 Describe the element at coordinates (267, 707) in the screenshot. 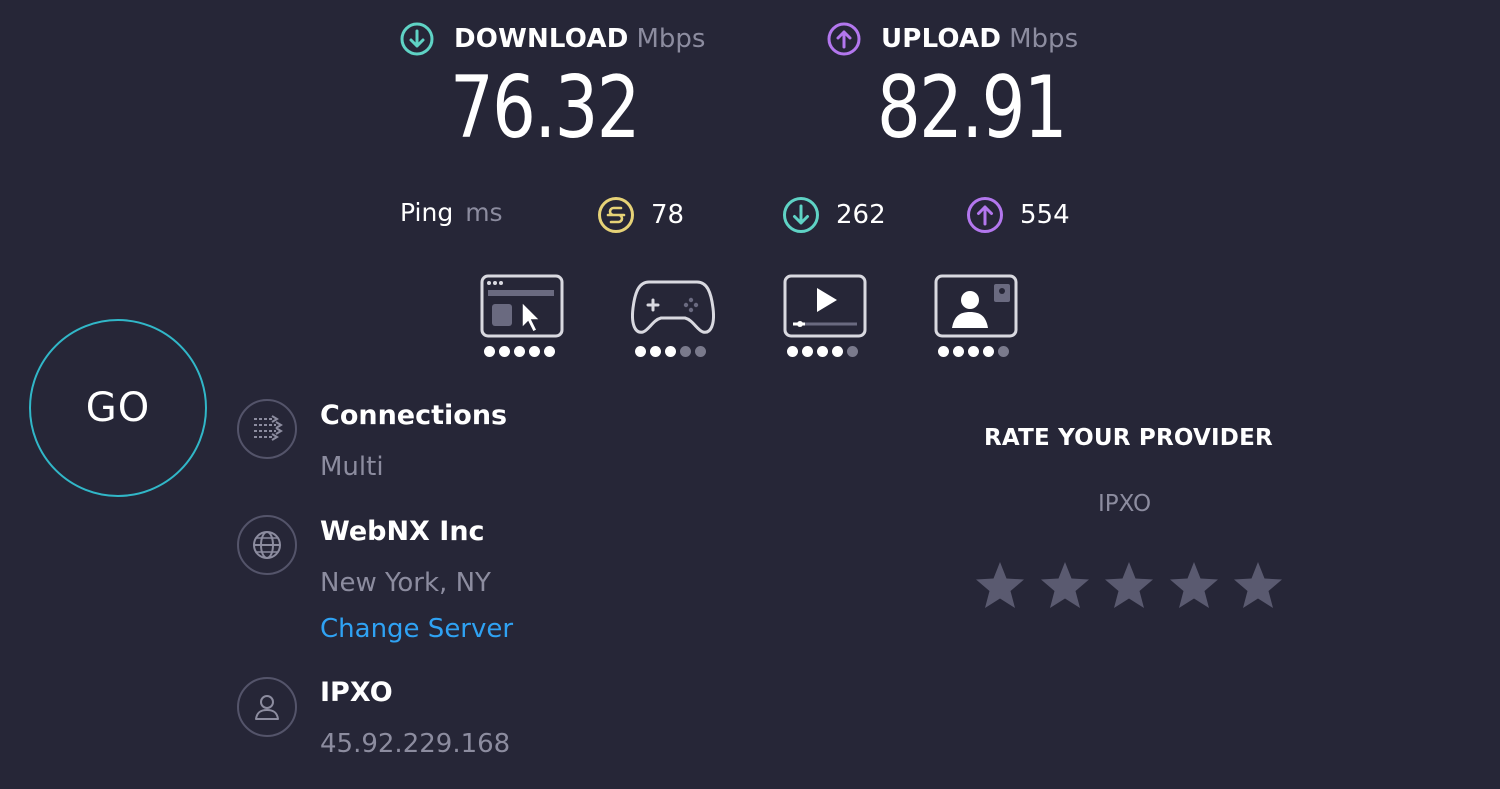

I see `user-icon` at that location.